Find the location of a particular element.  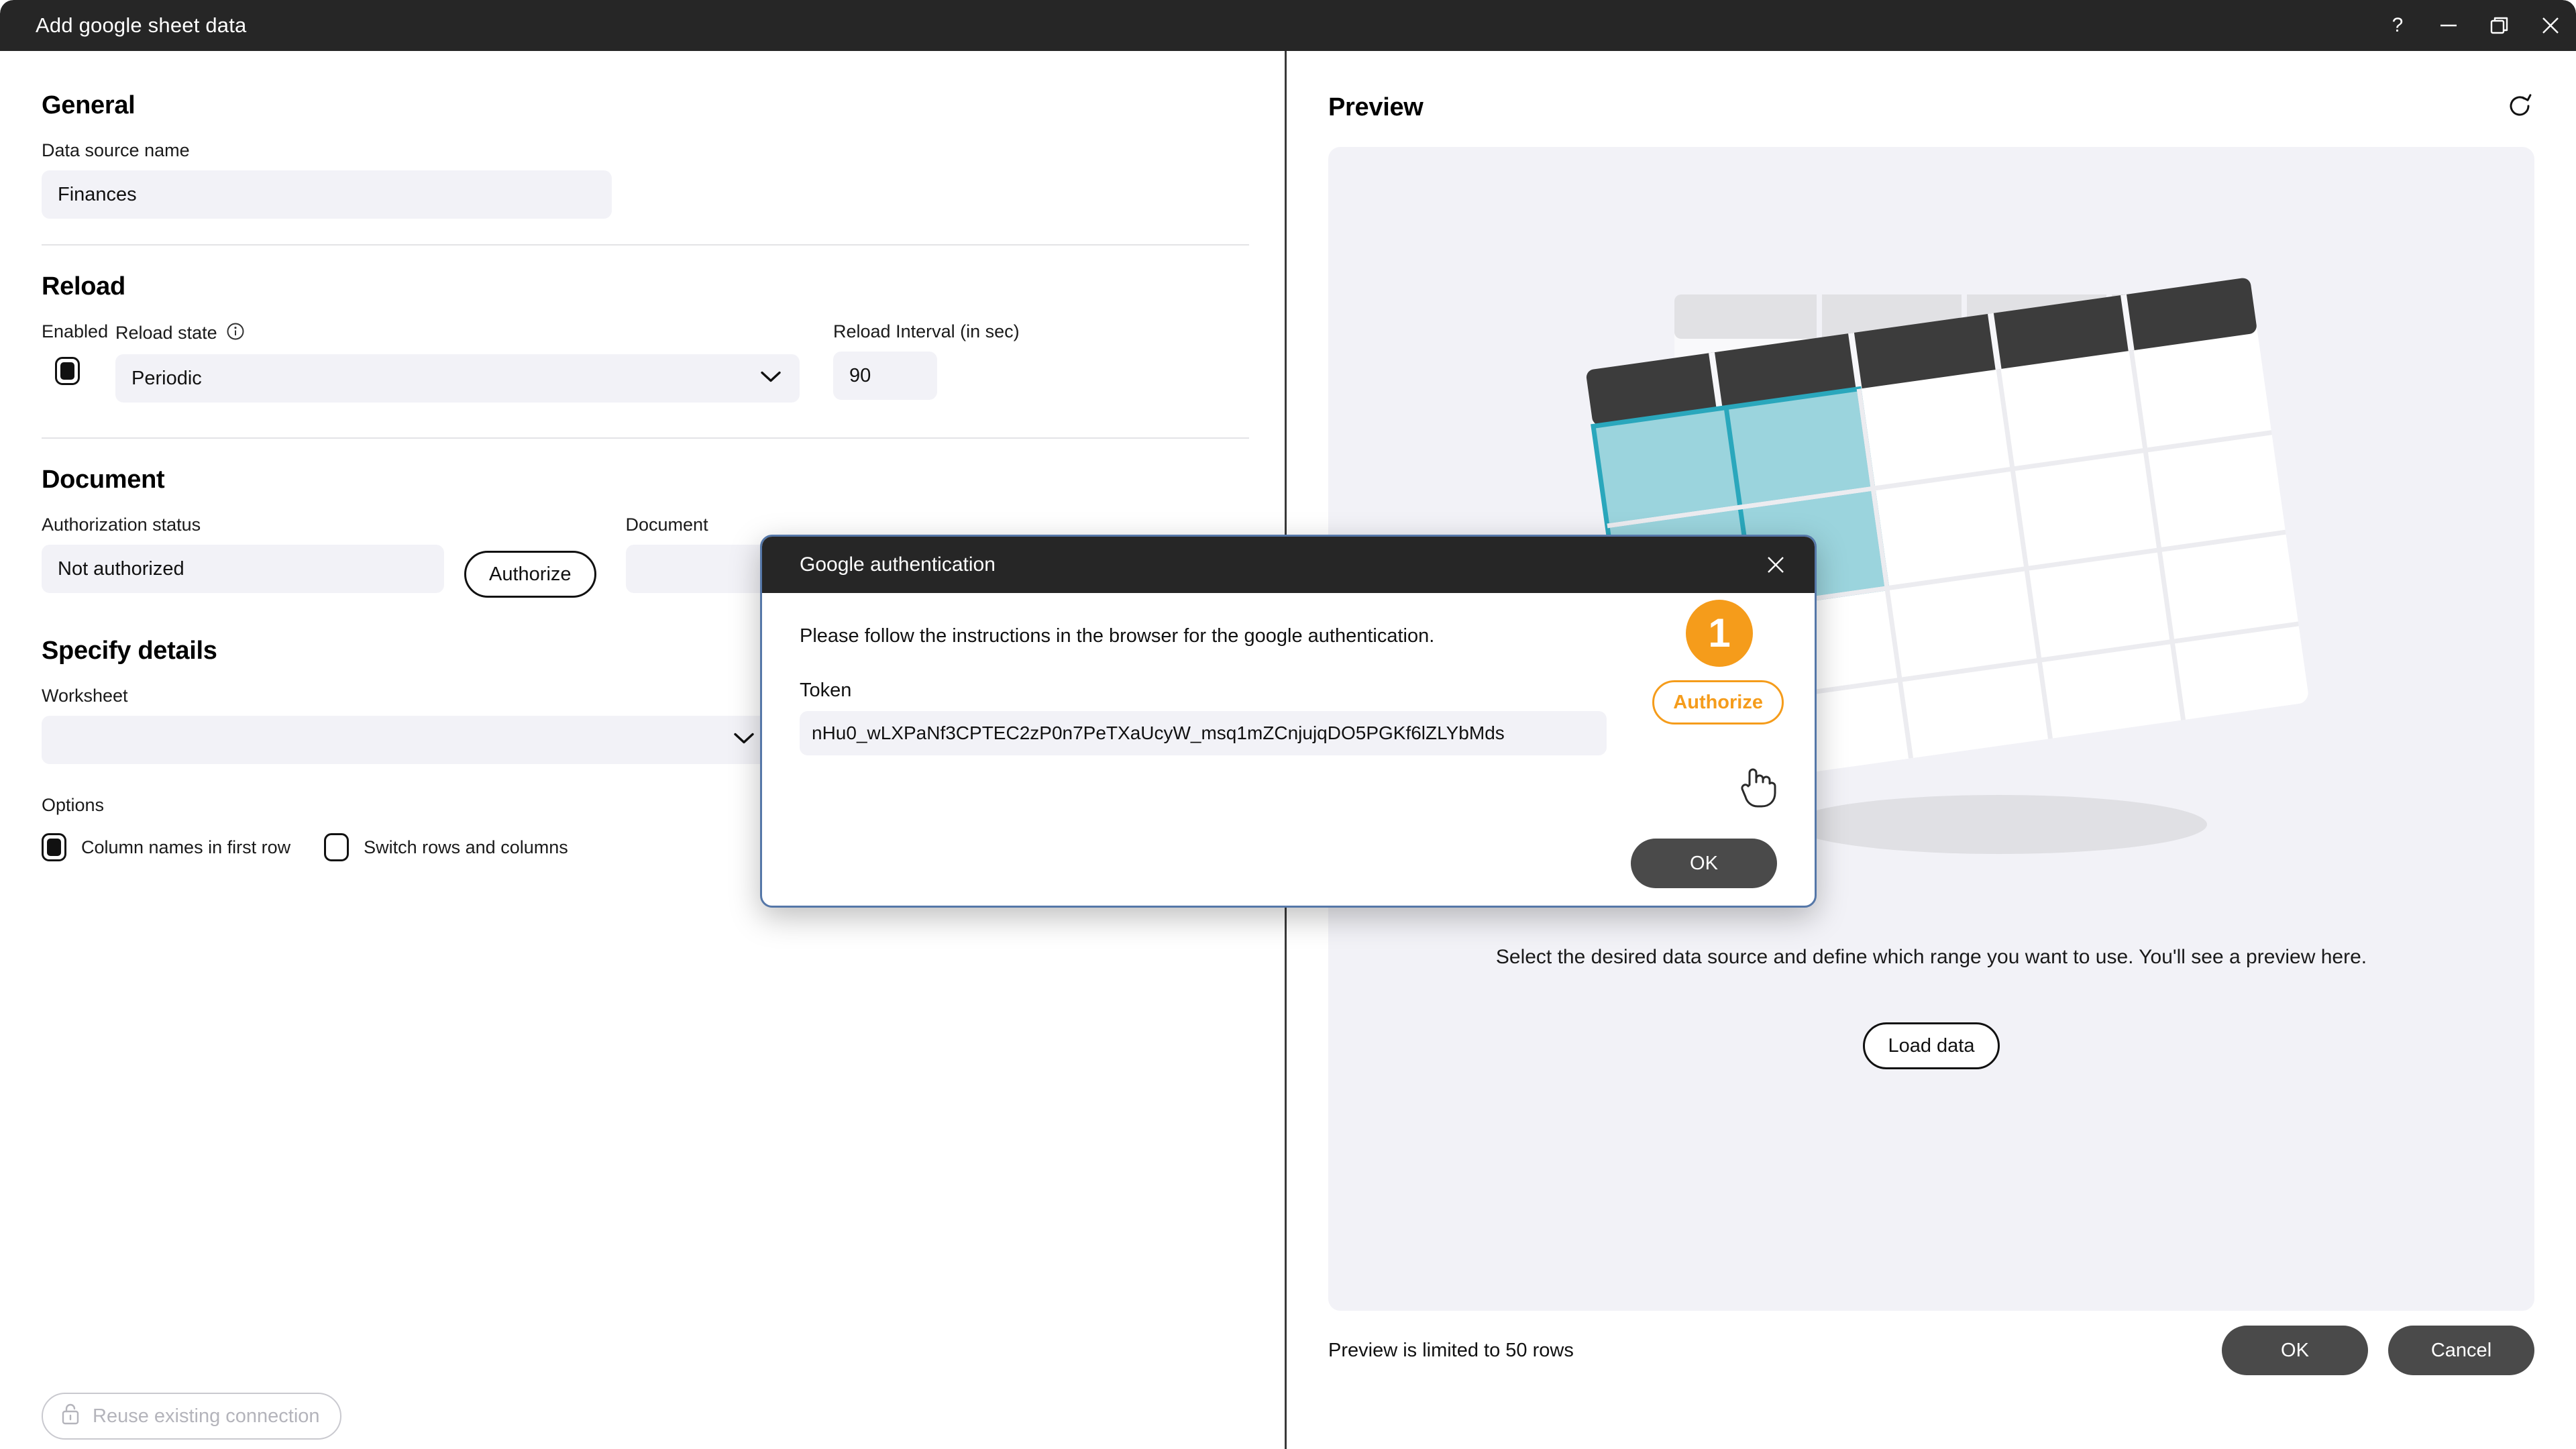

reuse-existing-connection-button: Reuse existing connection is located at coordinates (191, 1416).